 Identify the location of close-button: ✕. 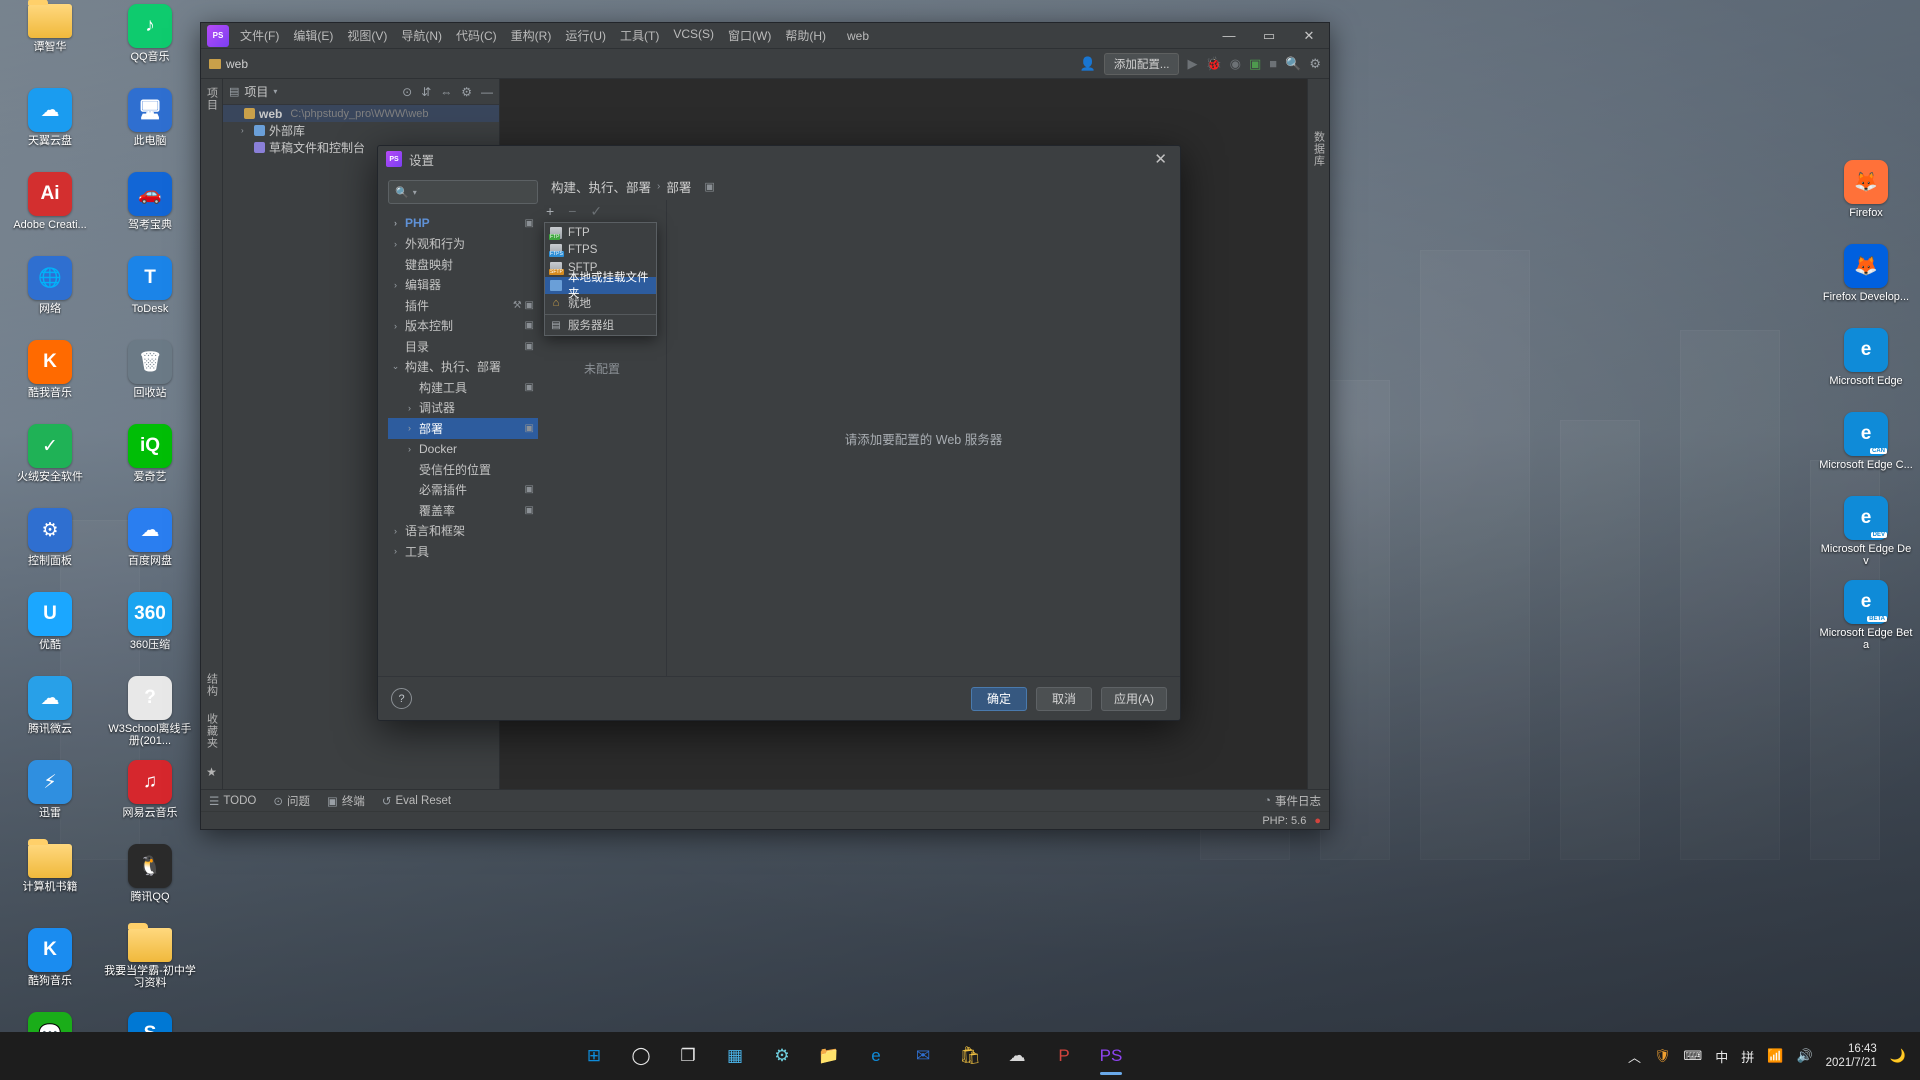
(1309, 36).